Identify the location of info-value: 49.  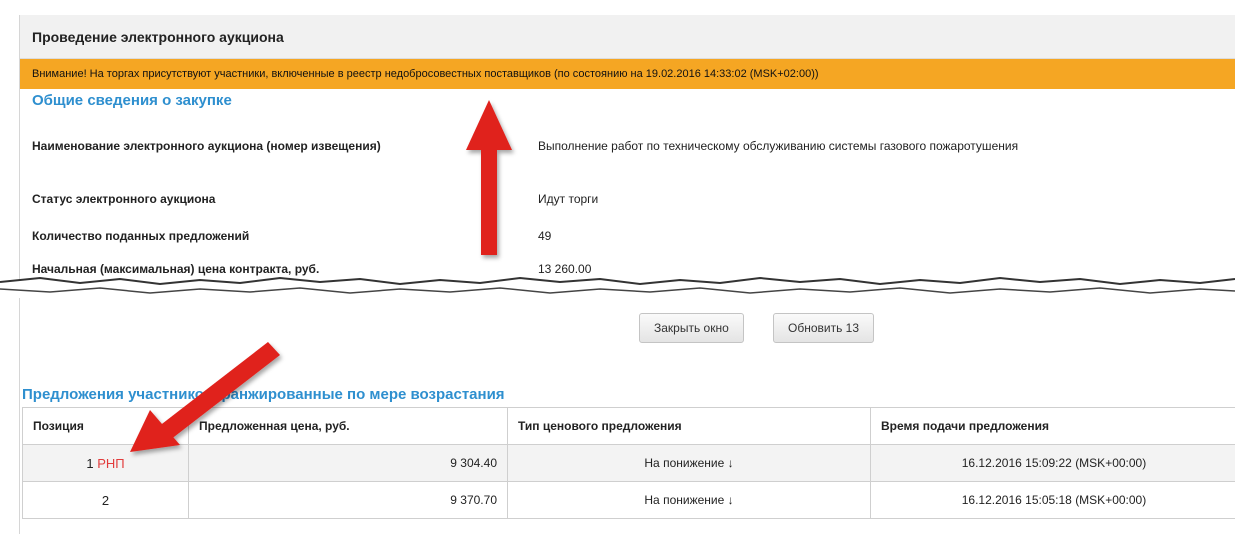
(545, 236).